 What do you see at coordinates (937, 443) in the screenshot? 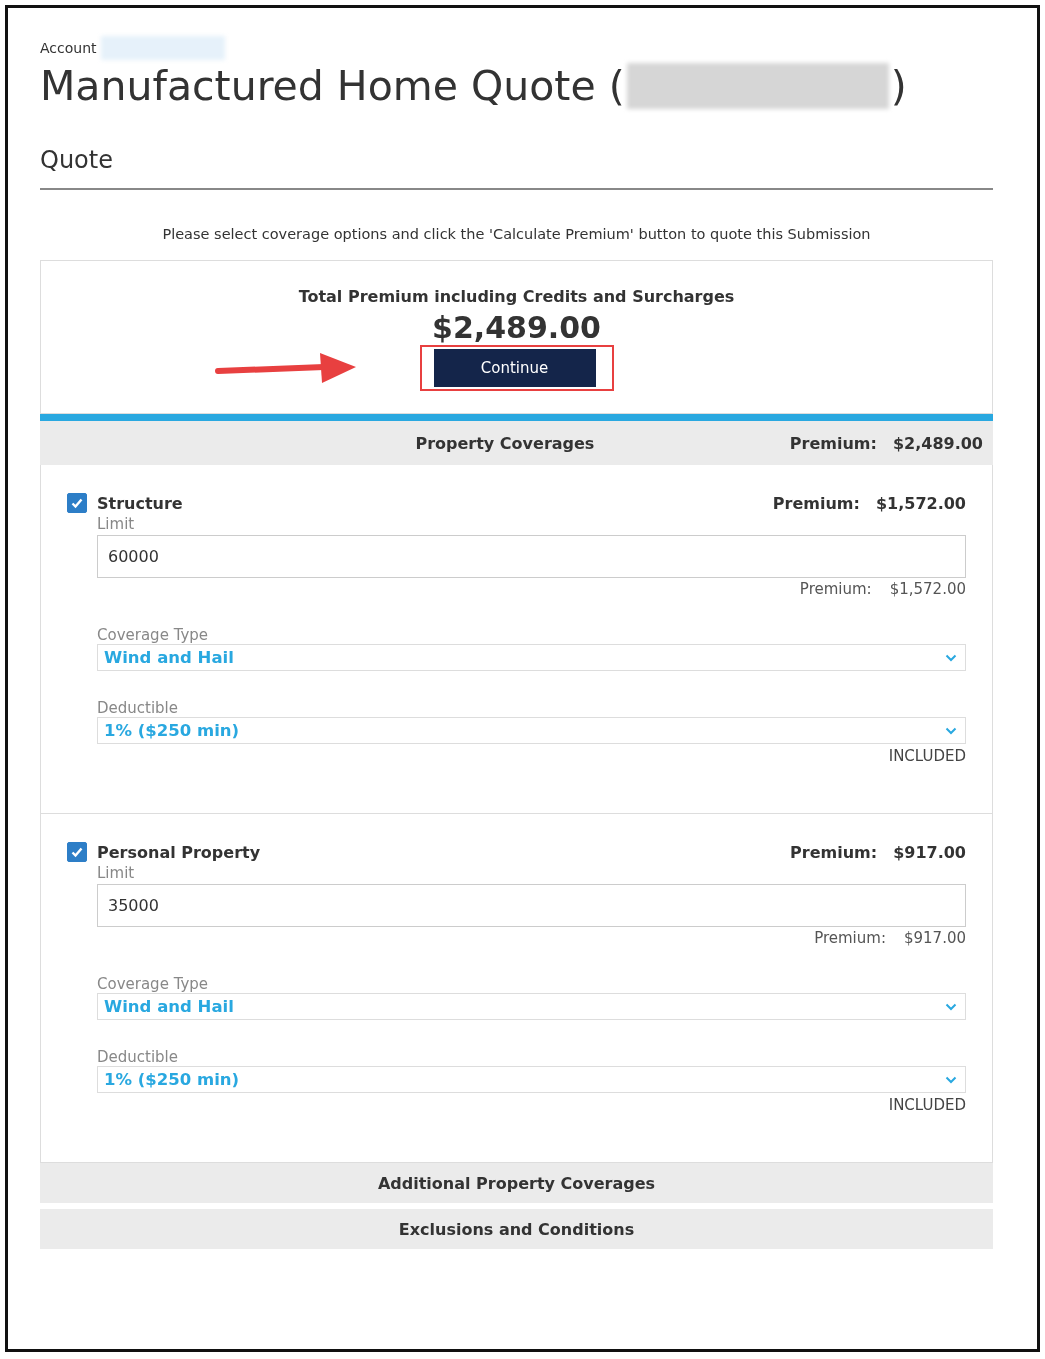
I see `premium-amount: $2,489.00` at bounding box center [937, 443].